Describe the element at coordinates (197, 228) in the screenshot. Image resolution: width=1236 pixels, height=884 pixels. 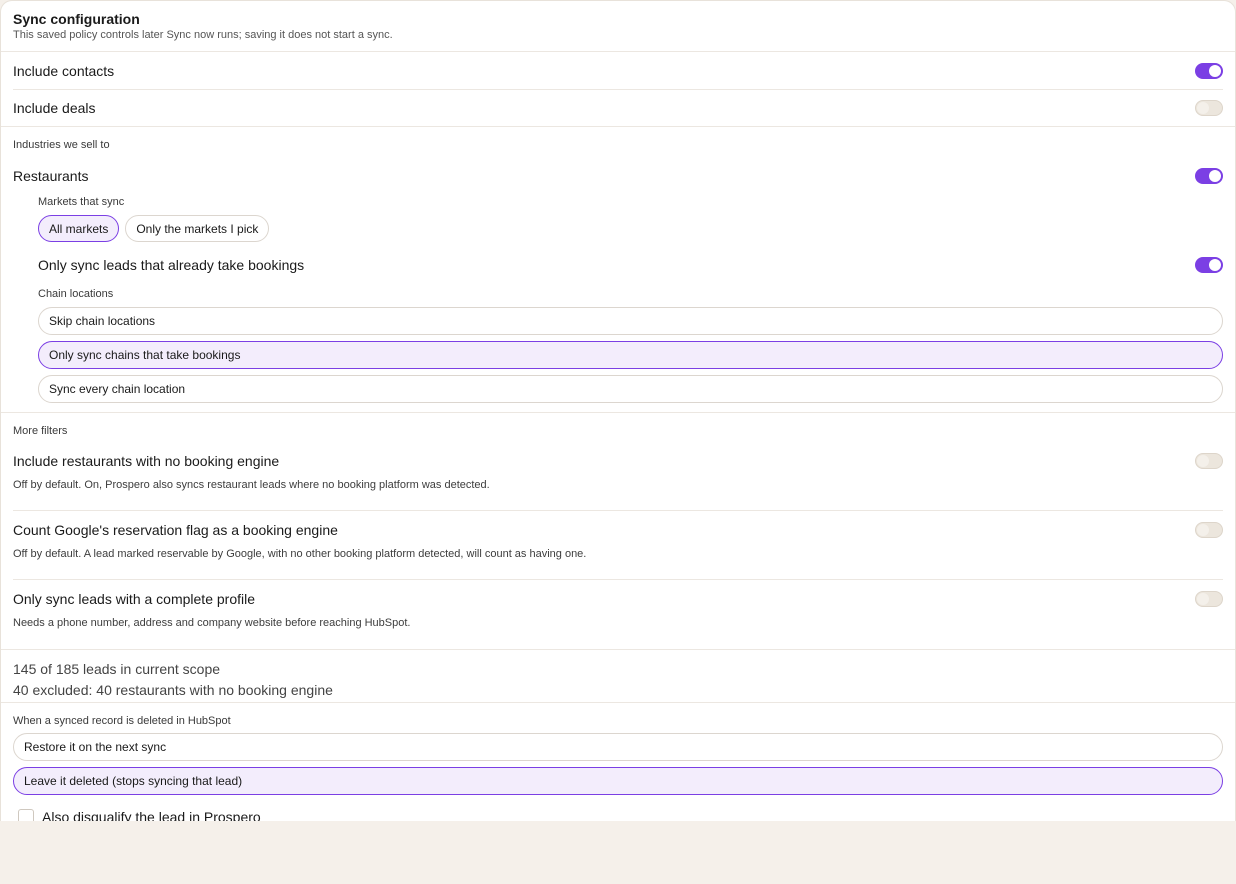
I see `chip-only-markets-i-pick: Only the markets I pick` at that location.